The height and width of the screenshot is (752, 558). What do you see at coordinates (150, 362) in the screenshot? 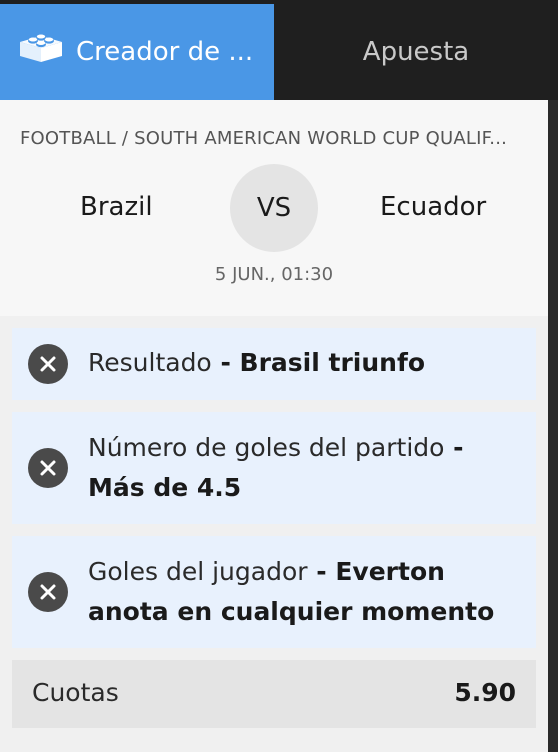
I see `selection-market: Resultado` at bounding box center [150, 362].